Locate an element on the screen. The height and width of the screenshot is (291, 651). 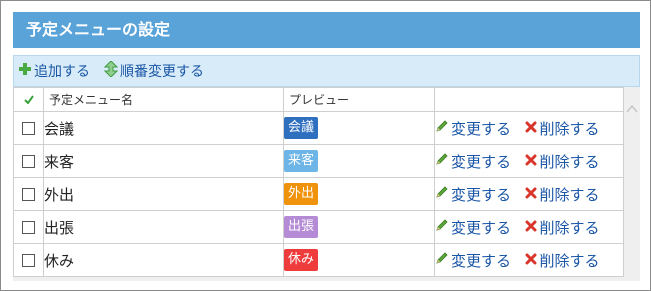
preview-cell: 会議 is located at coordinates (359, 128).